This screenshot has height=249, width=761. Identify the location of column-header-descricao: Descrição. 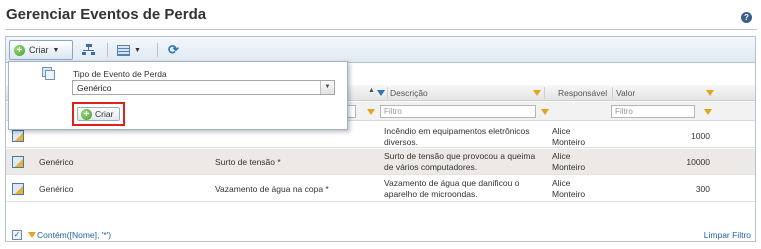
(409, 93).